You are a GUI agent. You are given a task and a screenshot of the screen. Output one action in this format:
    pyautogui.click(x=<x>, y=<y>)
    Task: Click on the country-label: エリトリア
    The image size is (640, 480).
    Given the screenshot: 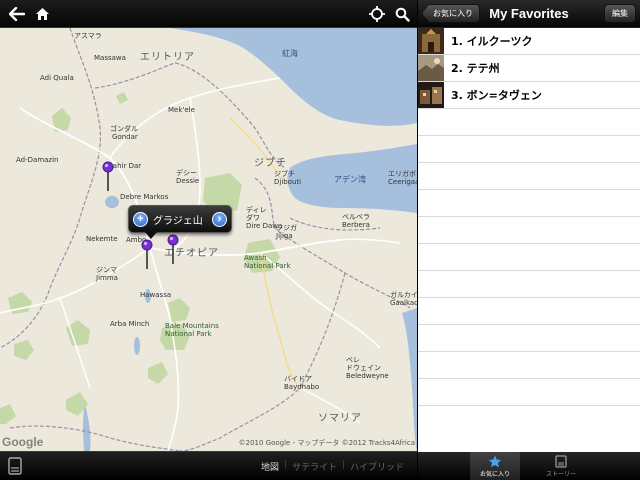 What is the action you would take?
    pyautogui.click(x=167, y=57)
    